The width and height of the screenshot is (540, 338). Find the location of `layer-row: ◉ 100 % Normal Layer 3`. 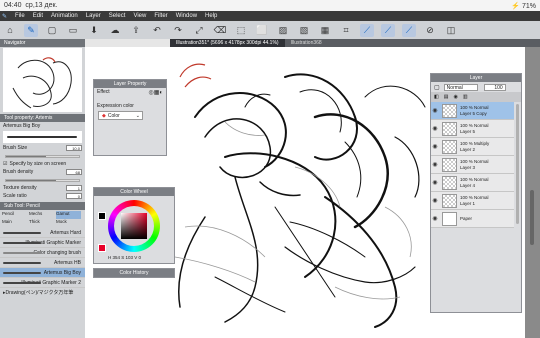

layer-row: ◉ 100 % Normal Layer 3 is located at coordinates (472, 165).